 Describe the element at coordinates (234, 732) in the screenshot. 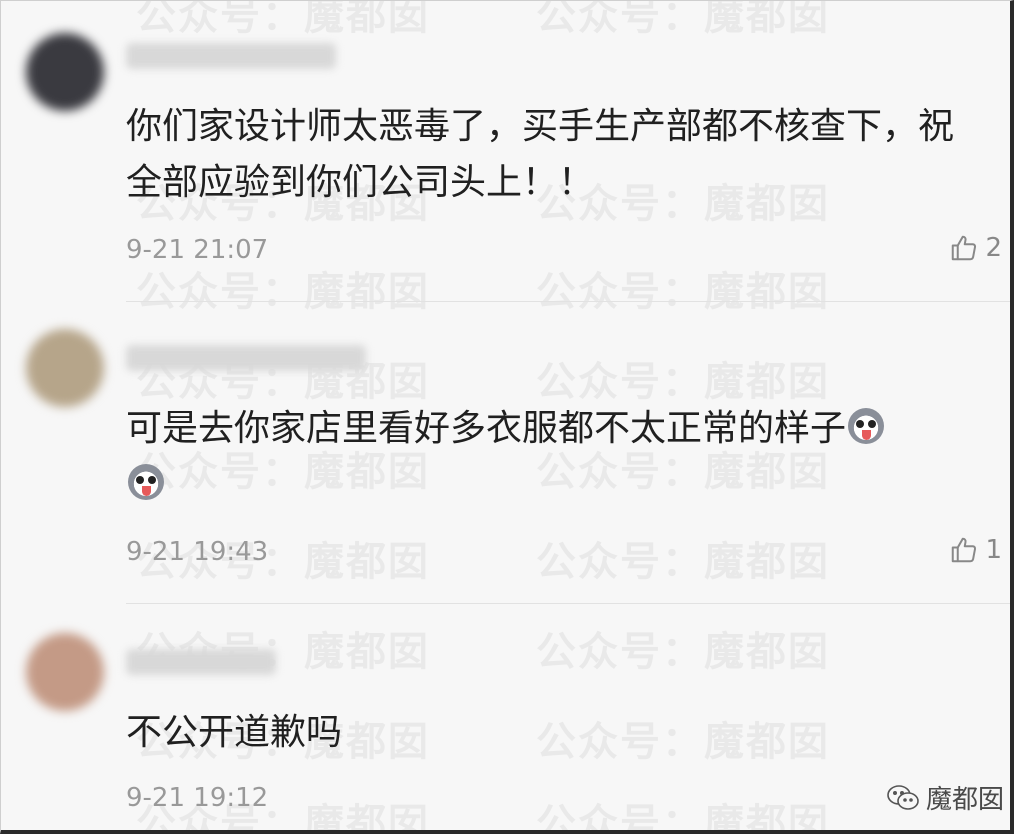

I see `comment-text: 不公开道歉吗` at that location.